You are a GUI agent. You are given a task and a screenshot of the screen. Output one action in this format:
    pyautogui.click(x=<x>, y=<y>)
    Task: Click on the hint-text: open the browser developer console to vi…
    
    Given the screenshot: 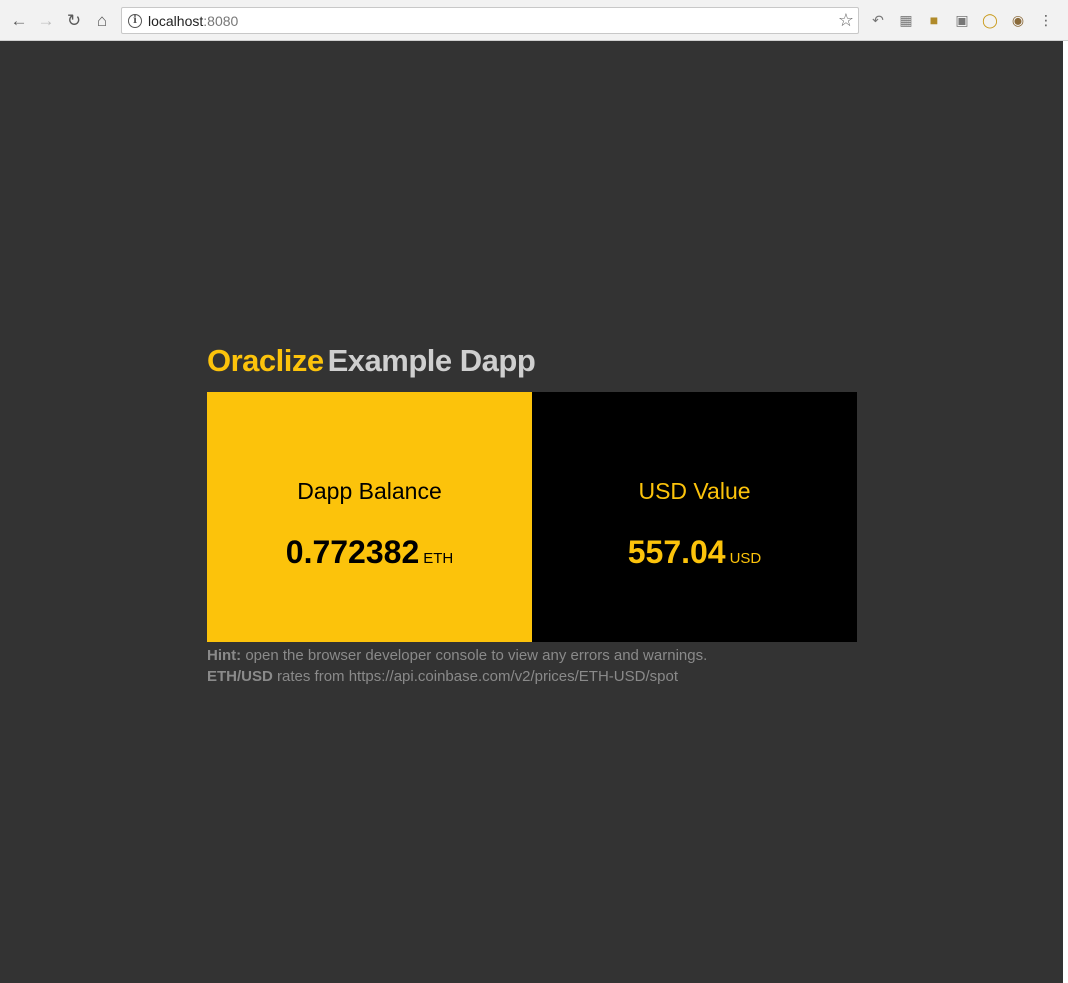 What is the action you would take?
    pyautogui.click(x=474, y=655)
    